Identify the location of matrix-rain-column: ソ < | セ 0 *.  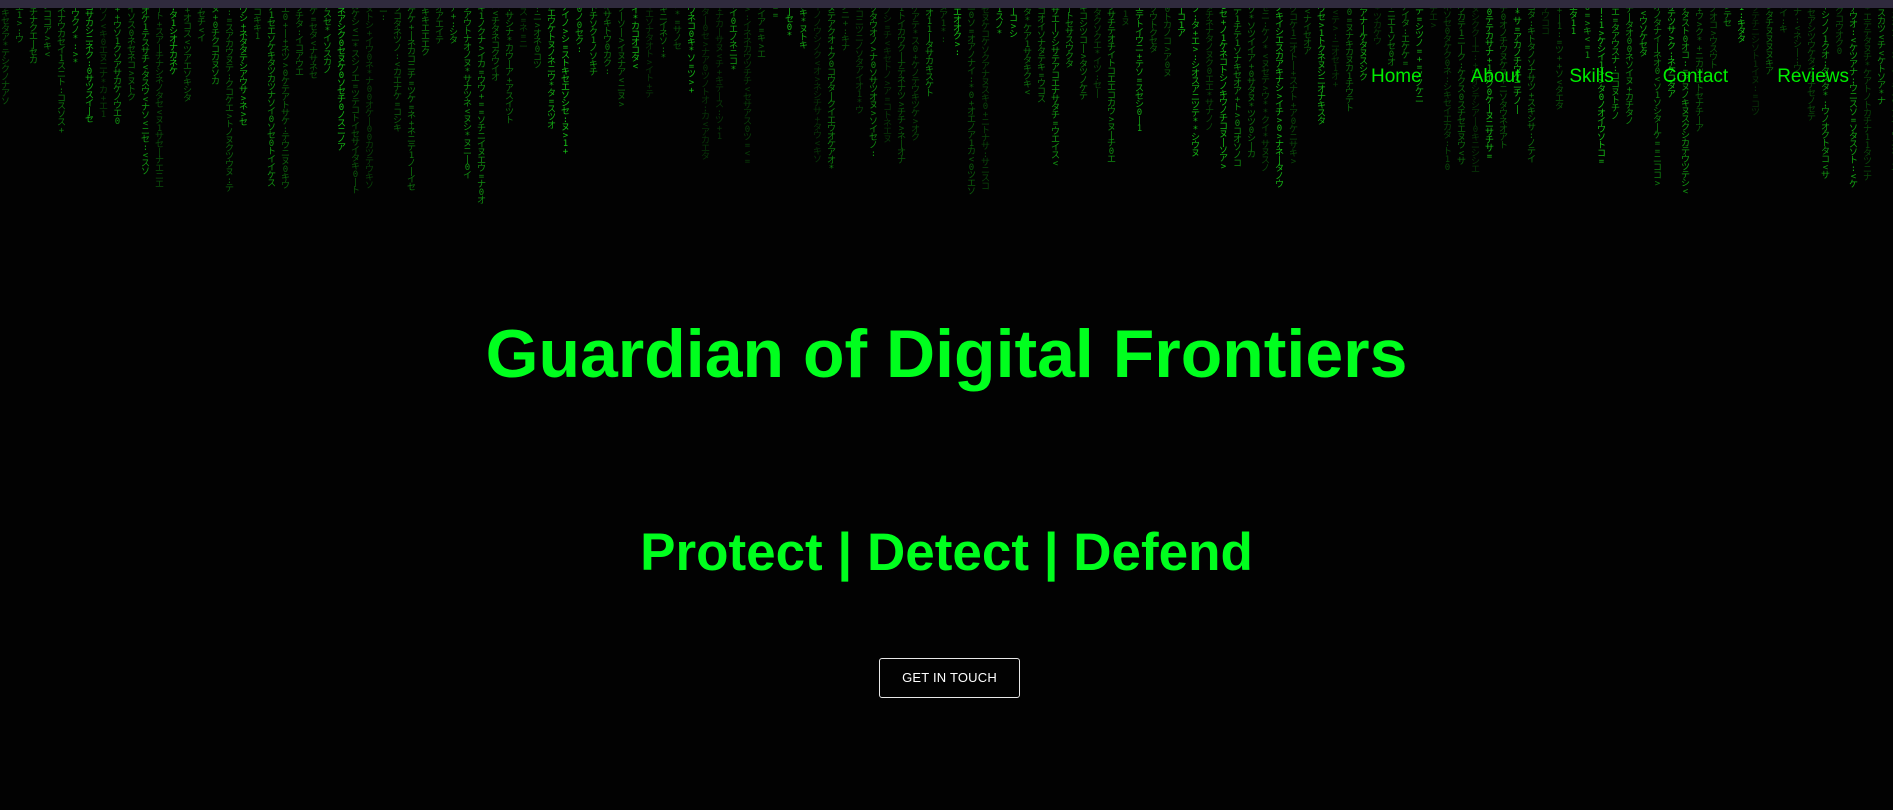
(789, 24).